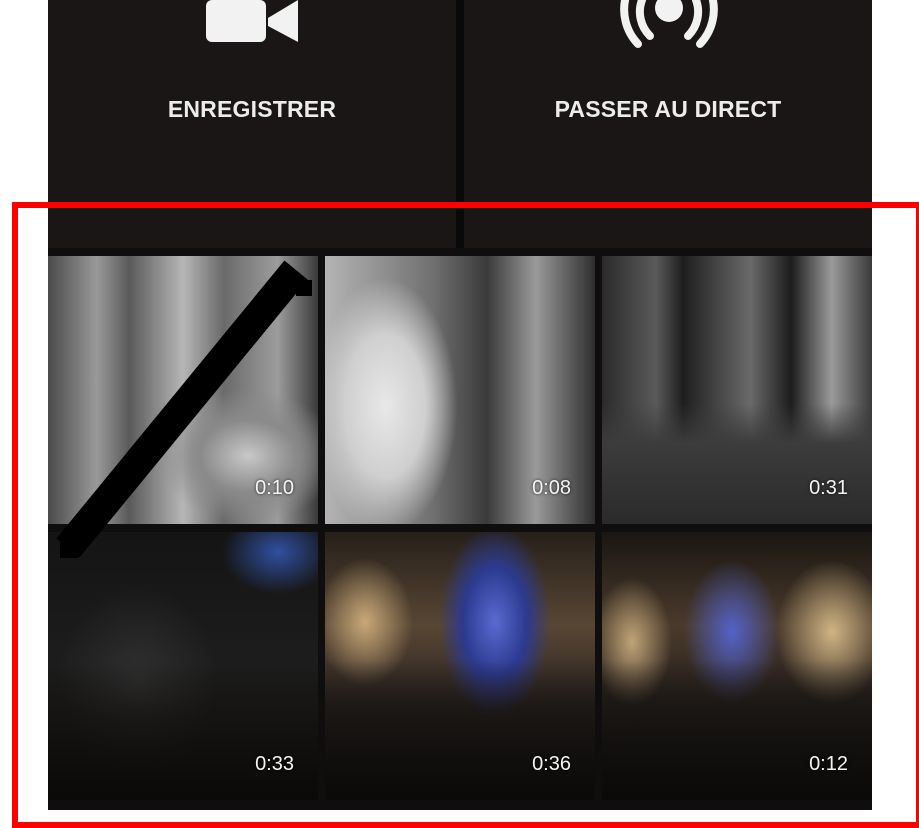 Image resolution: width=919 pixels, height=828 pixels. What do you see at coordinates (668, 109) in the screenshot?
I see `go-live-label: PASSER AU DIRECT` at bounding box center [668, 109].